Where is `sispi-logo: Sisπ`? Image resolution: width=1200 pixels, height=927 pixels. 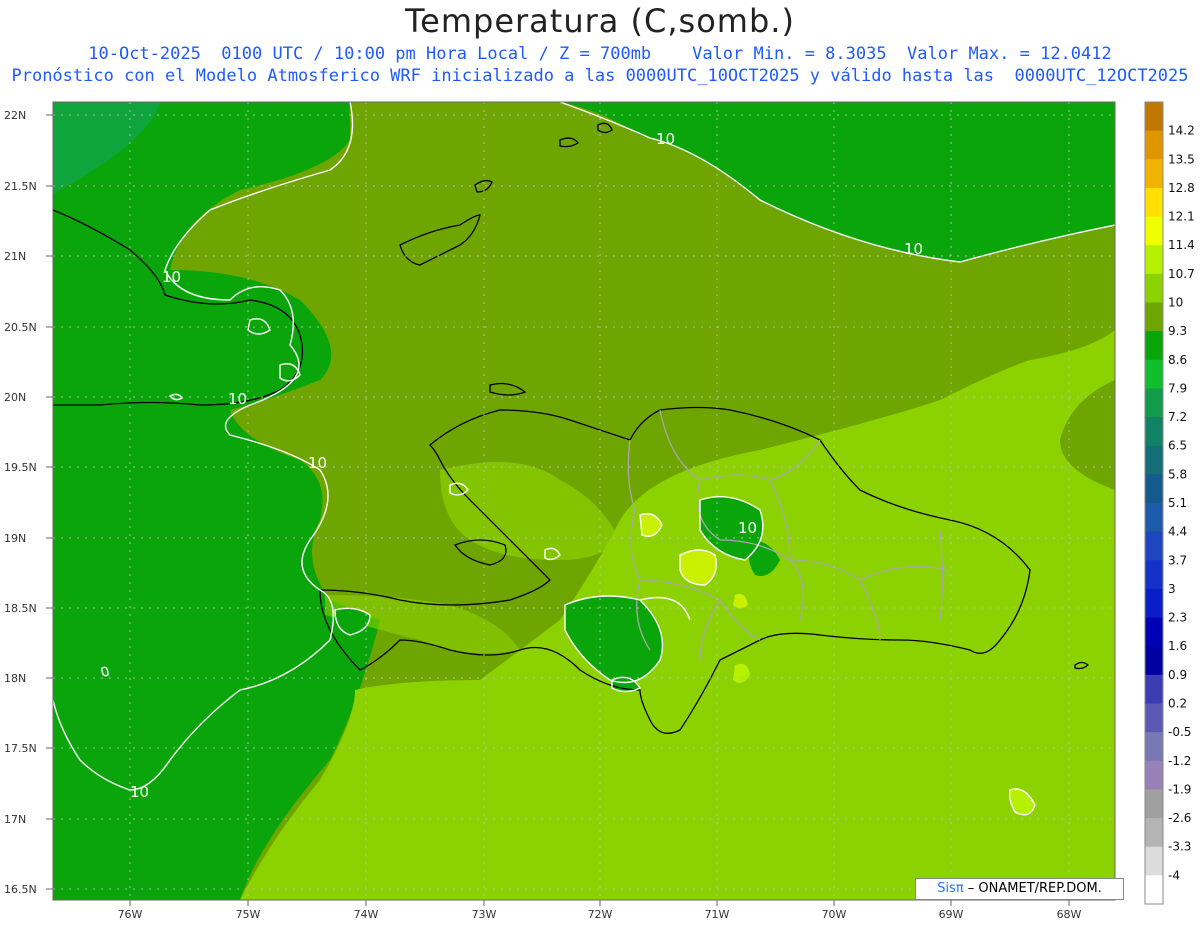 sispi-logo: Sisπ is located at coordinates (950, 888).